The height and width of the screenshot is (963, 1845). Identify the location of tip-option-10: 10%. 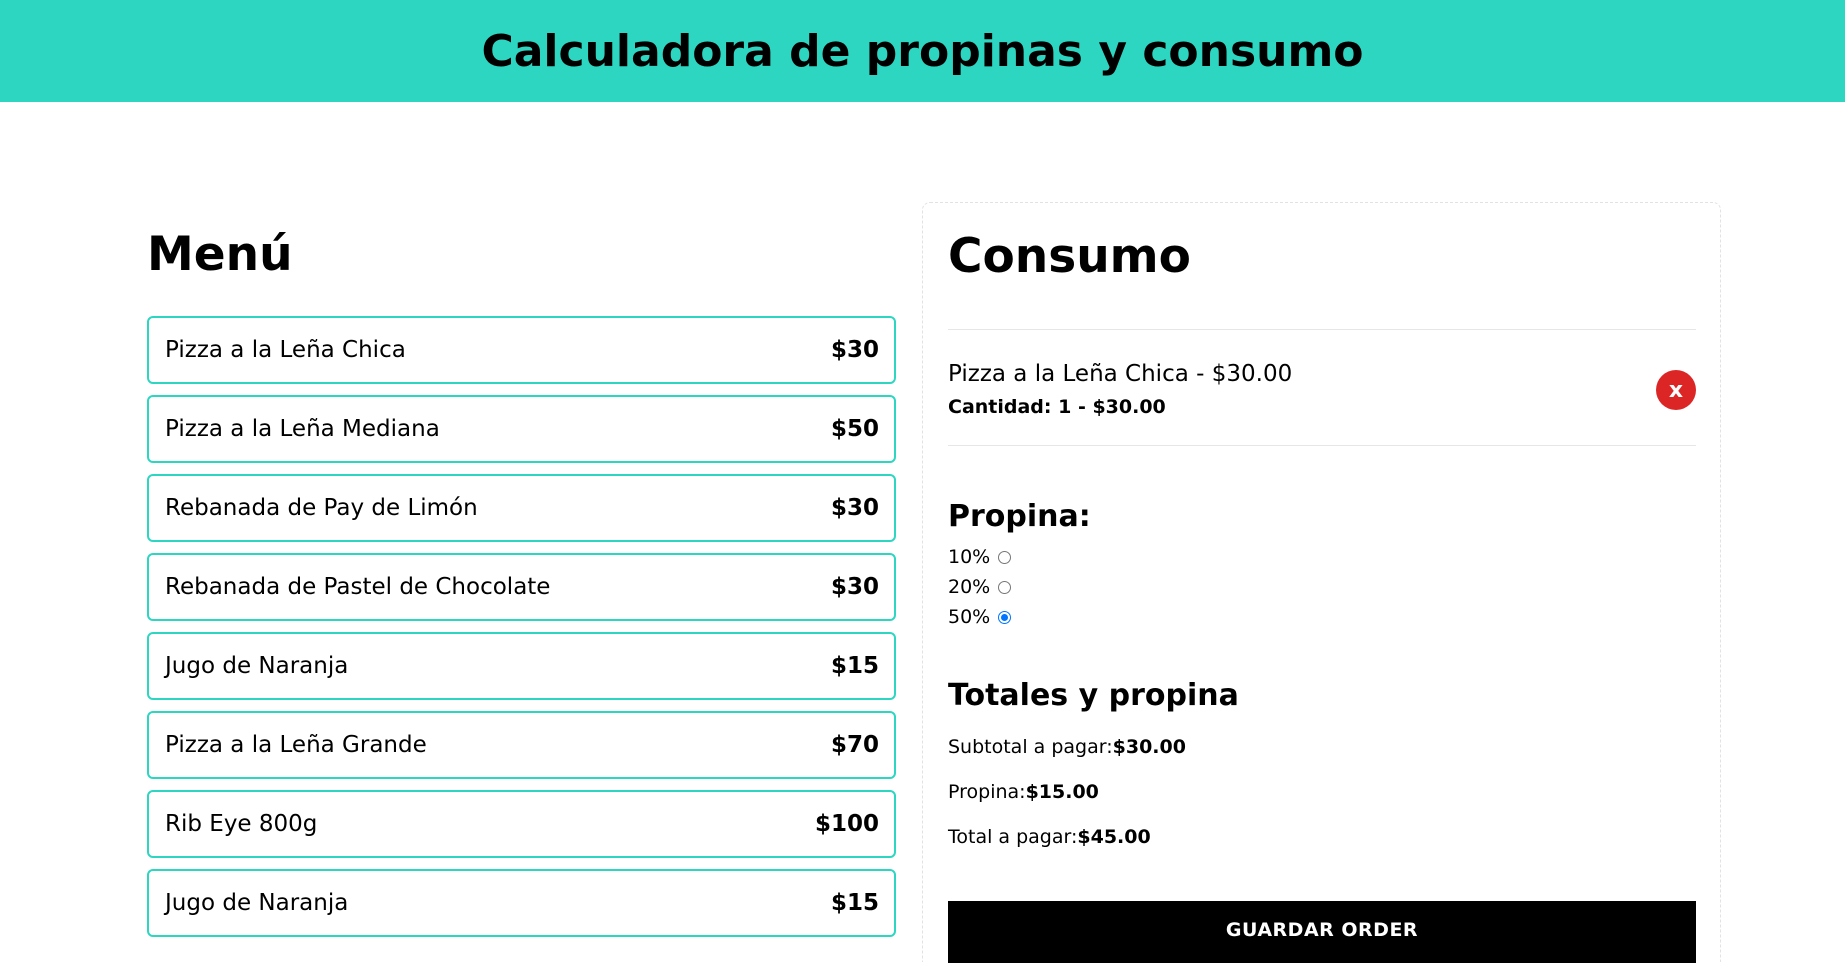
(980, 557).